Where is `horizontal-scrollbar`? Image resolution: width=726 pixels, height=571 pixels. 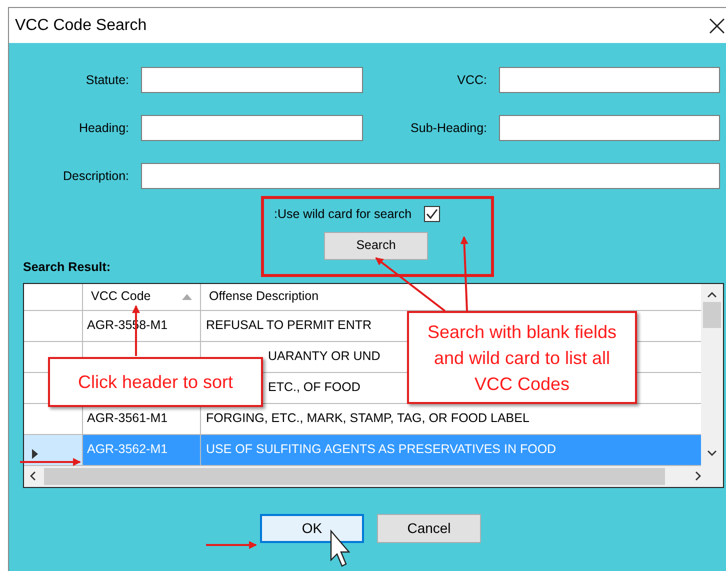
horizontal-scrollbar is located at coordinates (373, 476).